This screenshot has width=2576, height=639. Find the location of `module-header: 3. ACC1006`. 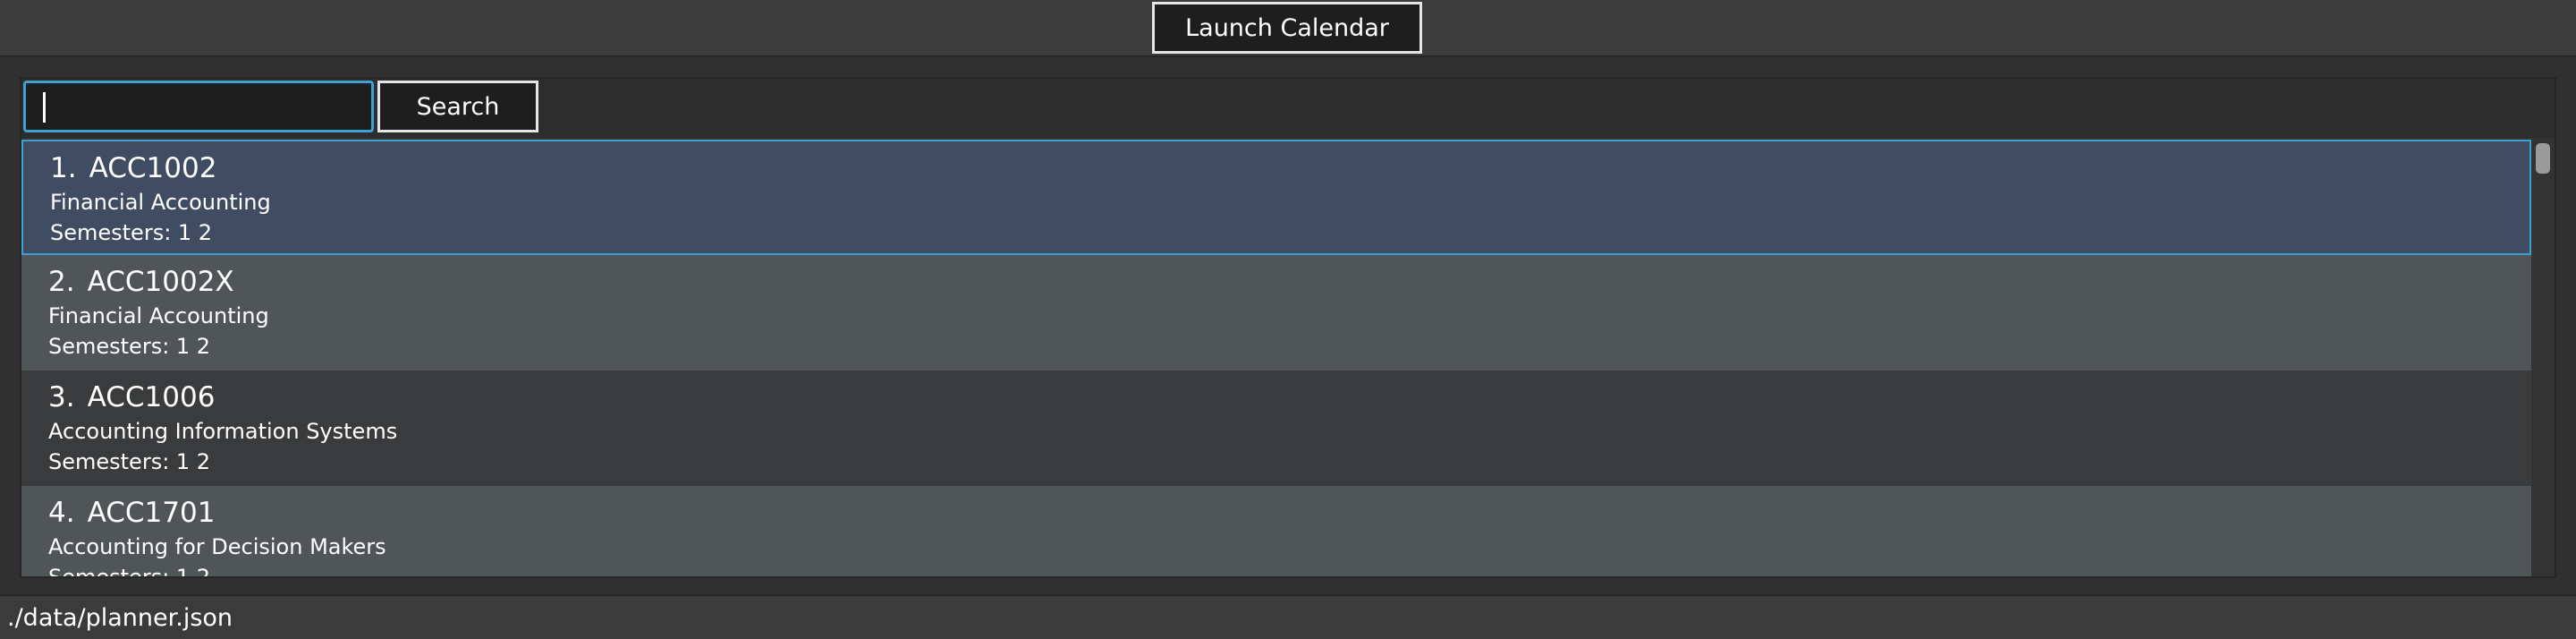

module-header: 3. ACC1006 is located at coordinates (131, 397).